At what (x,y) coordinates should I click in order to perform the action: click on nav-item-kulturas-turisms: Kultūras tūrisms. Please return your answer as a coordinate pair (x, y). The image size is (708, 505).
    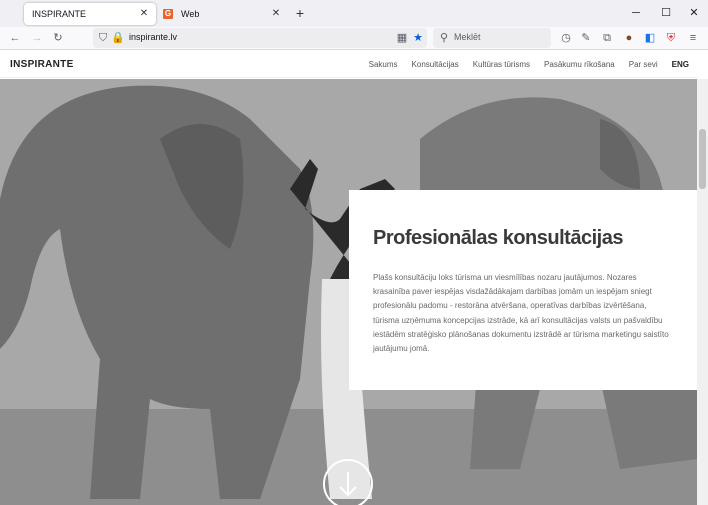
    Looking at the image, I should click on (501, 64).